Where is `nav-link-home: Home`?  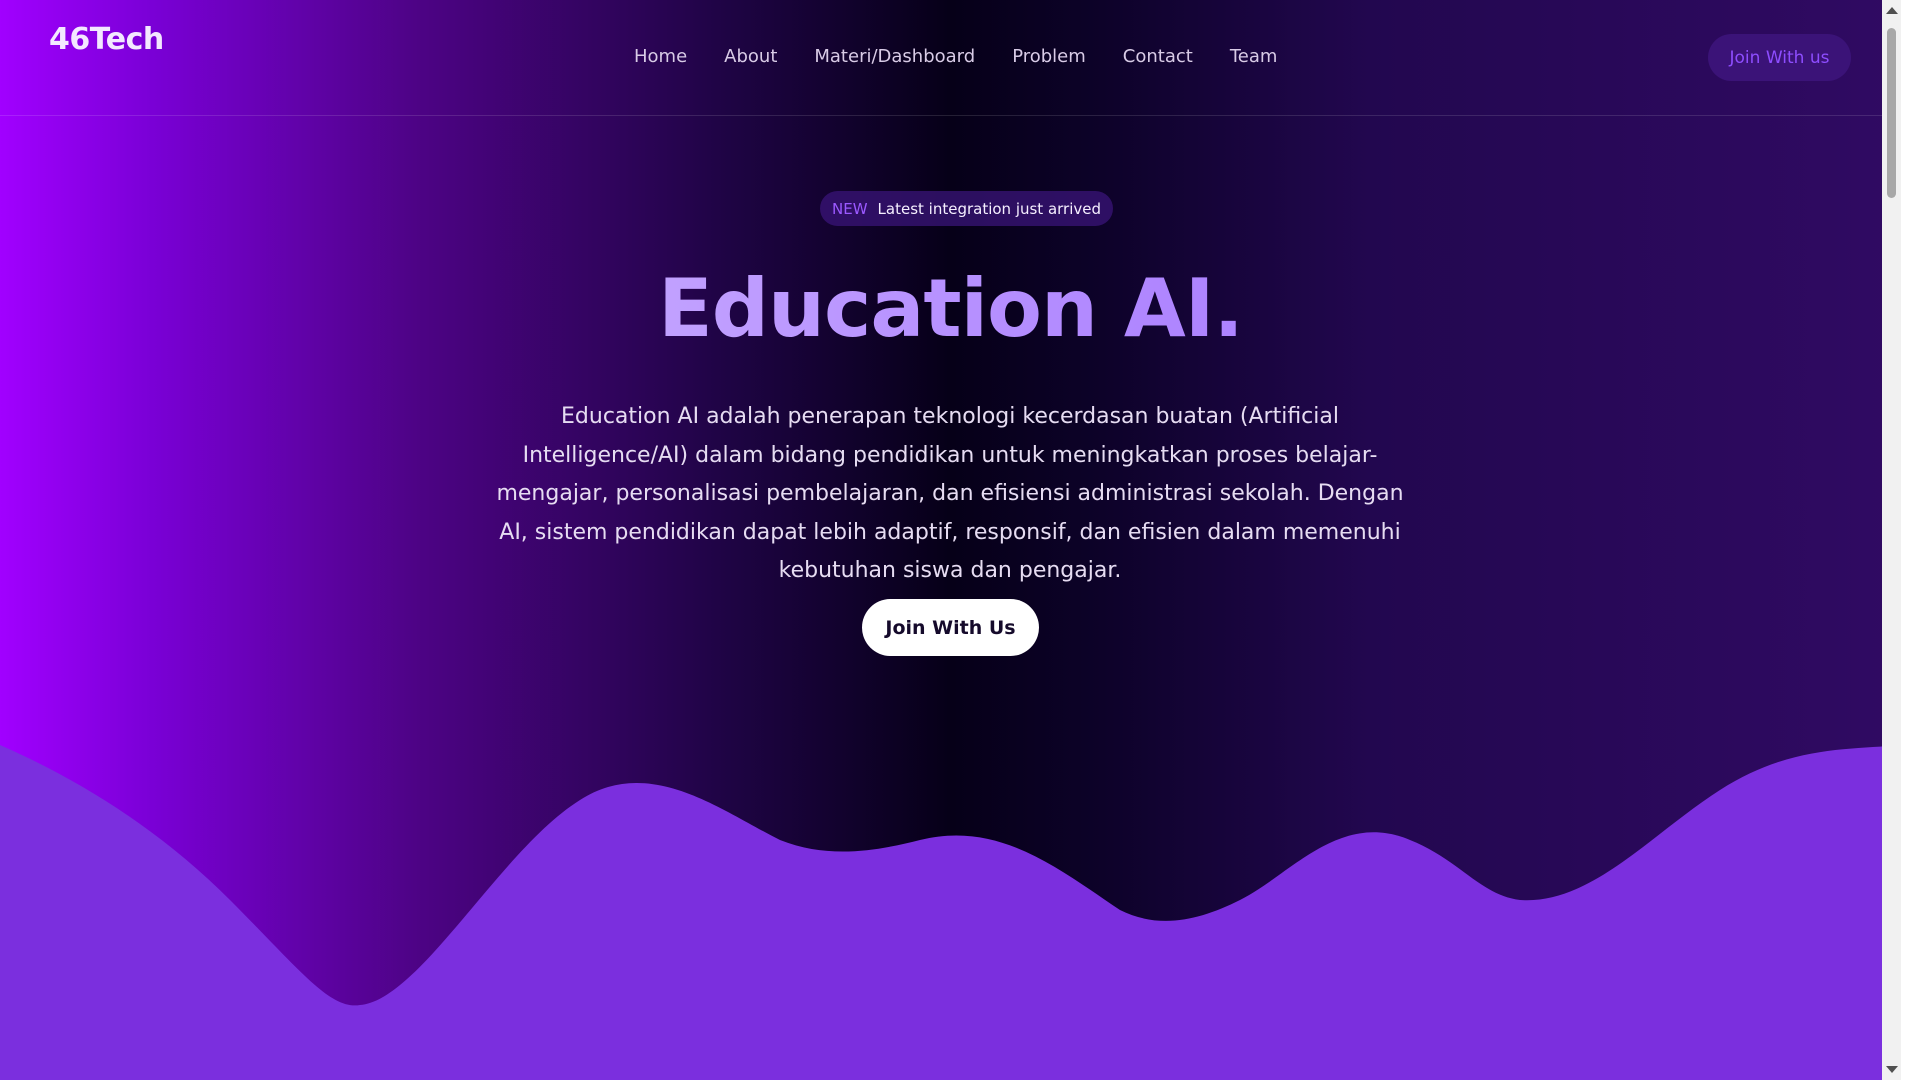 nav-link-home: Home is located at coordinates (660, 56).